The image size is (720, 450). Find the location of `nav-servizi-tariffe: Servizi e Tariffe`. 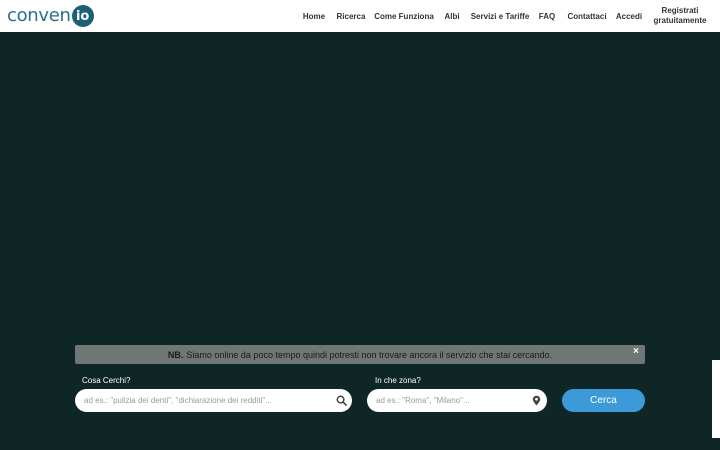

nav-servizi-tariffe: Servizi e Tariffe is located at coordinates (500, 16).